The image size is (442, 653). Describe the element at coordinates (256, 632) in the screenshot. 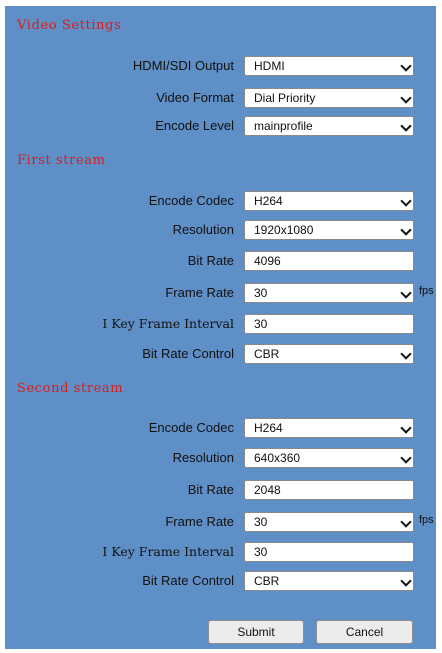

I see `submit-button: Submit` at that location.